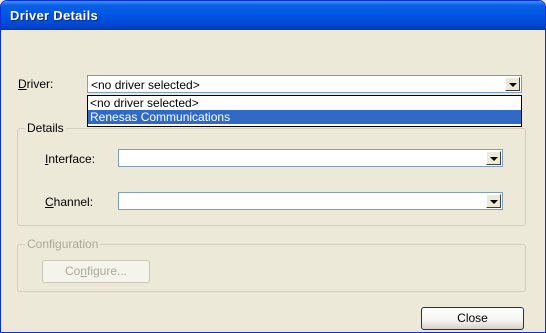 The image size is (546, 333). Describe the element at coordinates (69, 202) in the screenshot. I see `channel-label: Channel:` at that location.